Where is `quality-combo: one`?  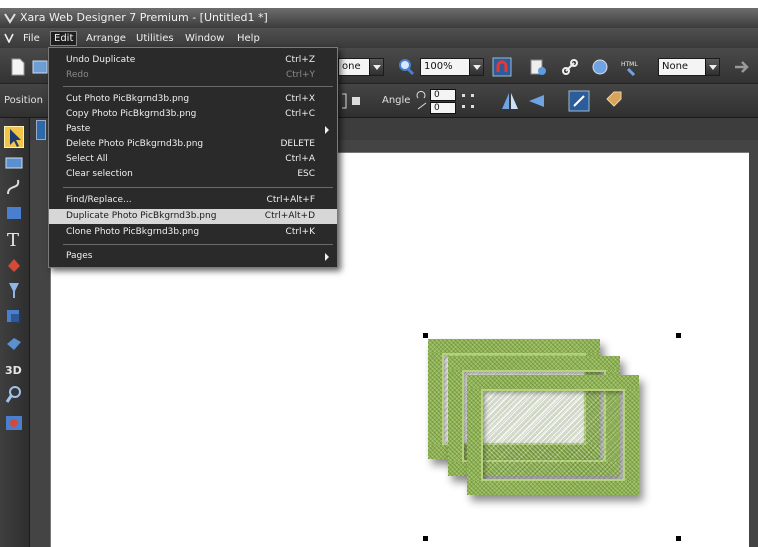 quality-combo: one is located at coordinates (361, 67).